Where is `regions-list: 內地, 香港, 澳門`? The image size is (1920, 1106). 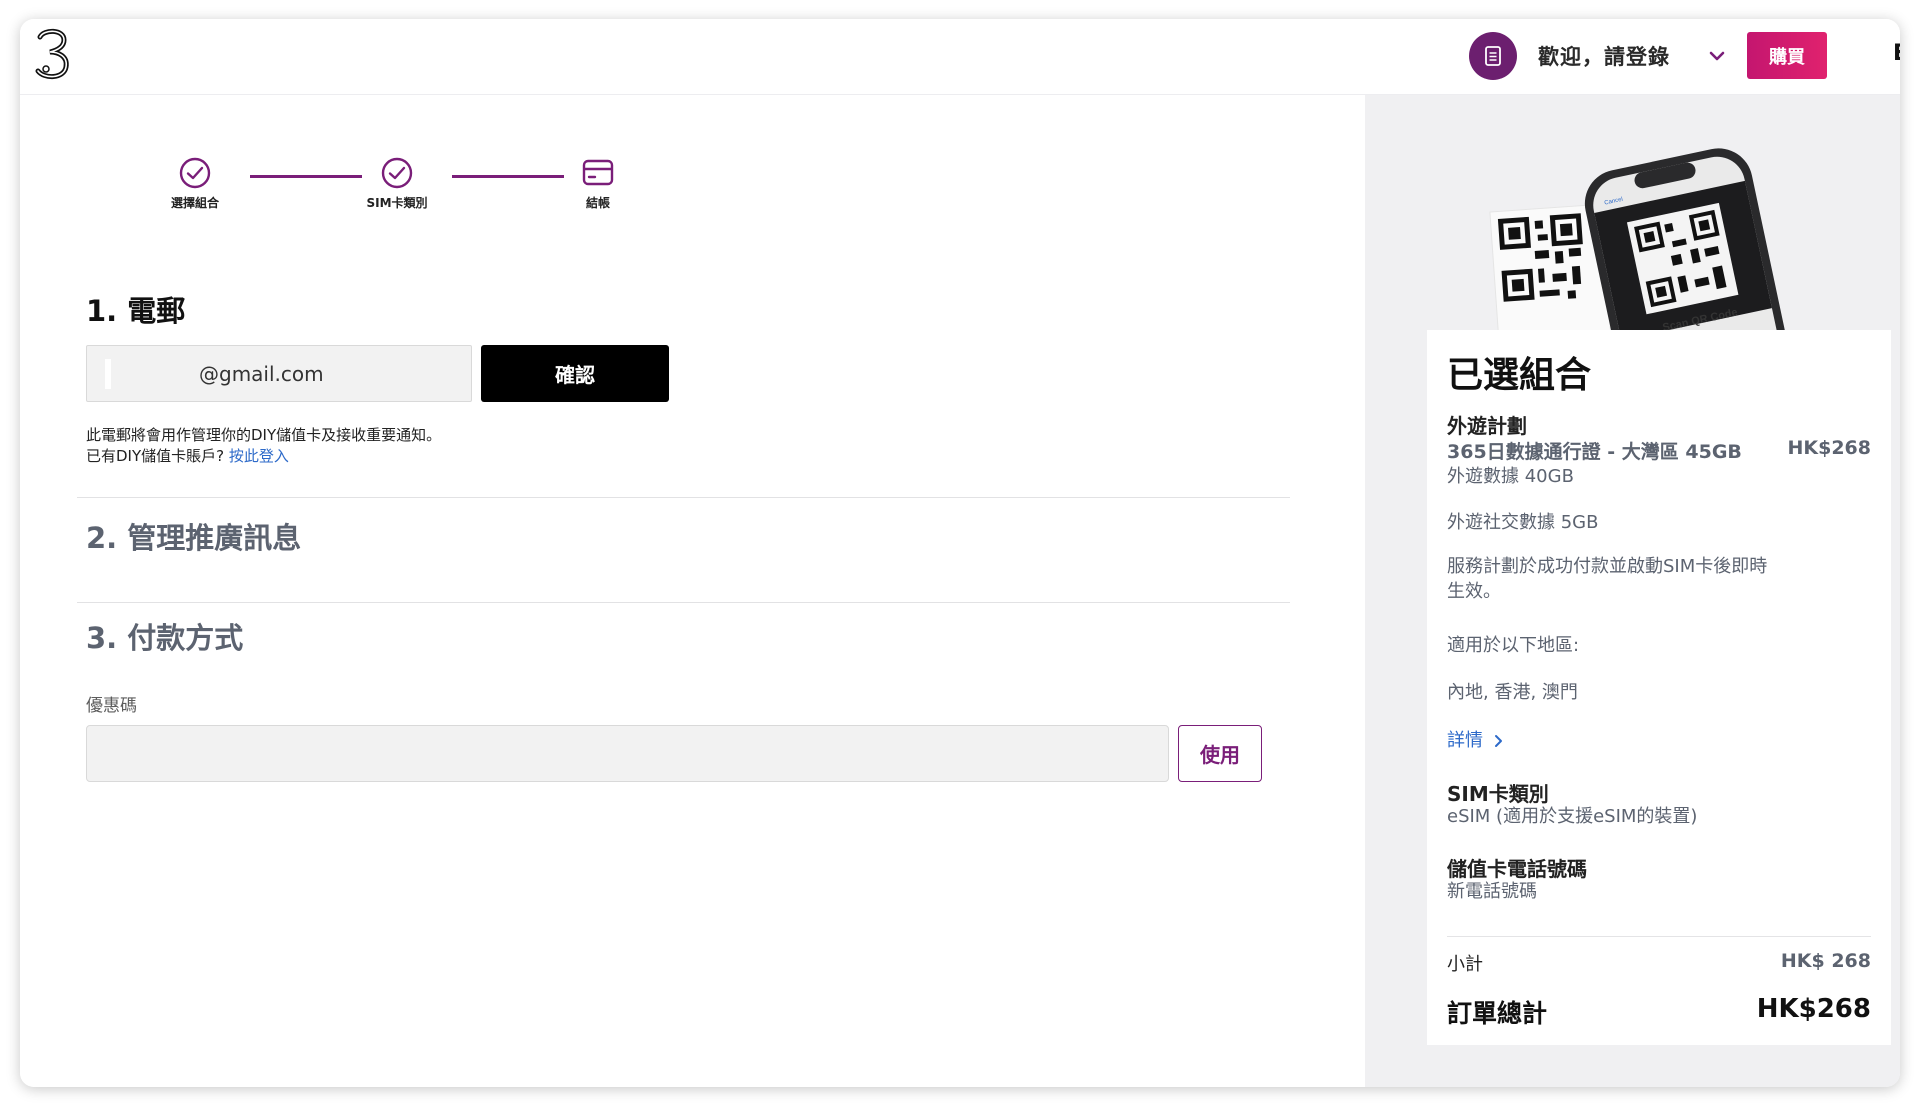 regions-list: 內地, 香港, 澳門 is located at coordinates (1512, 692).